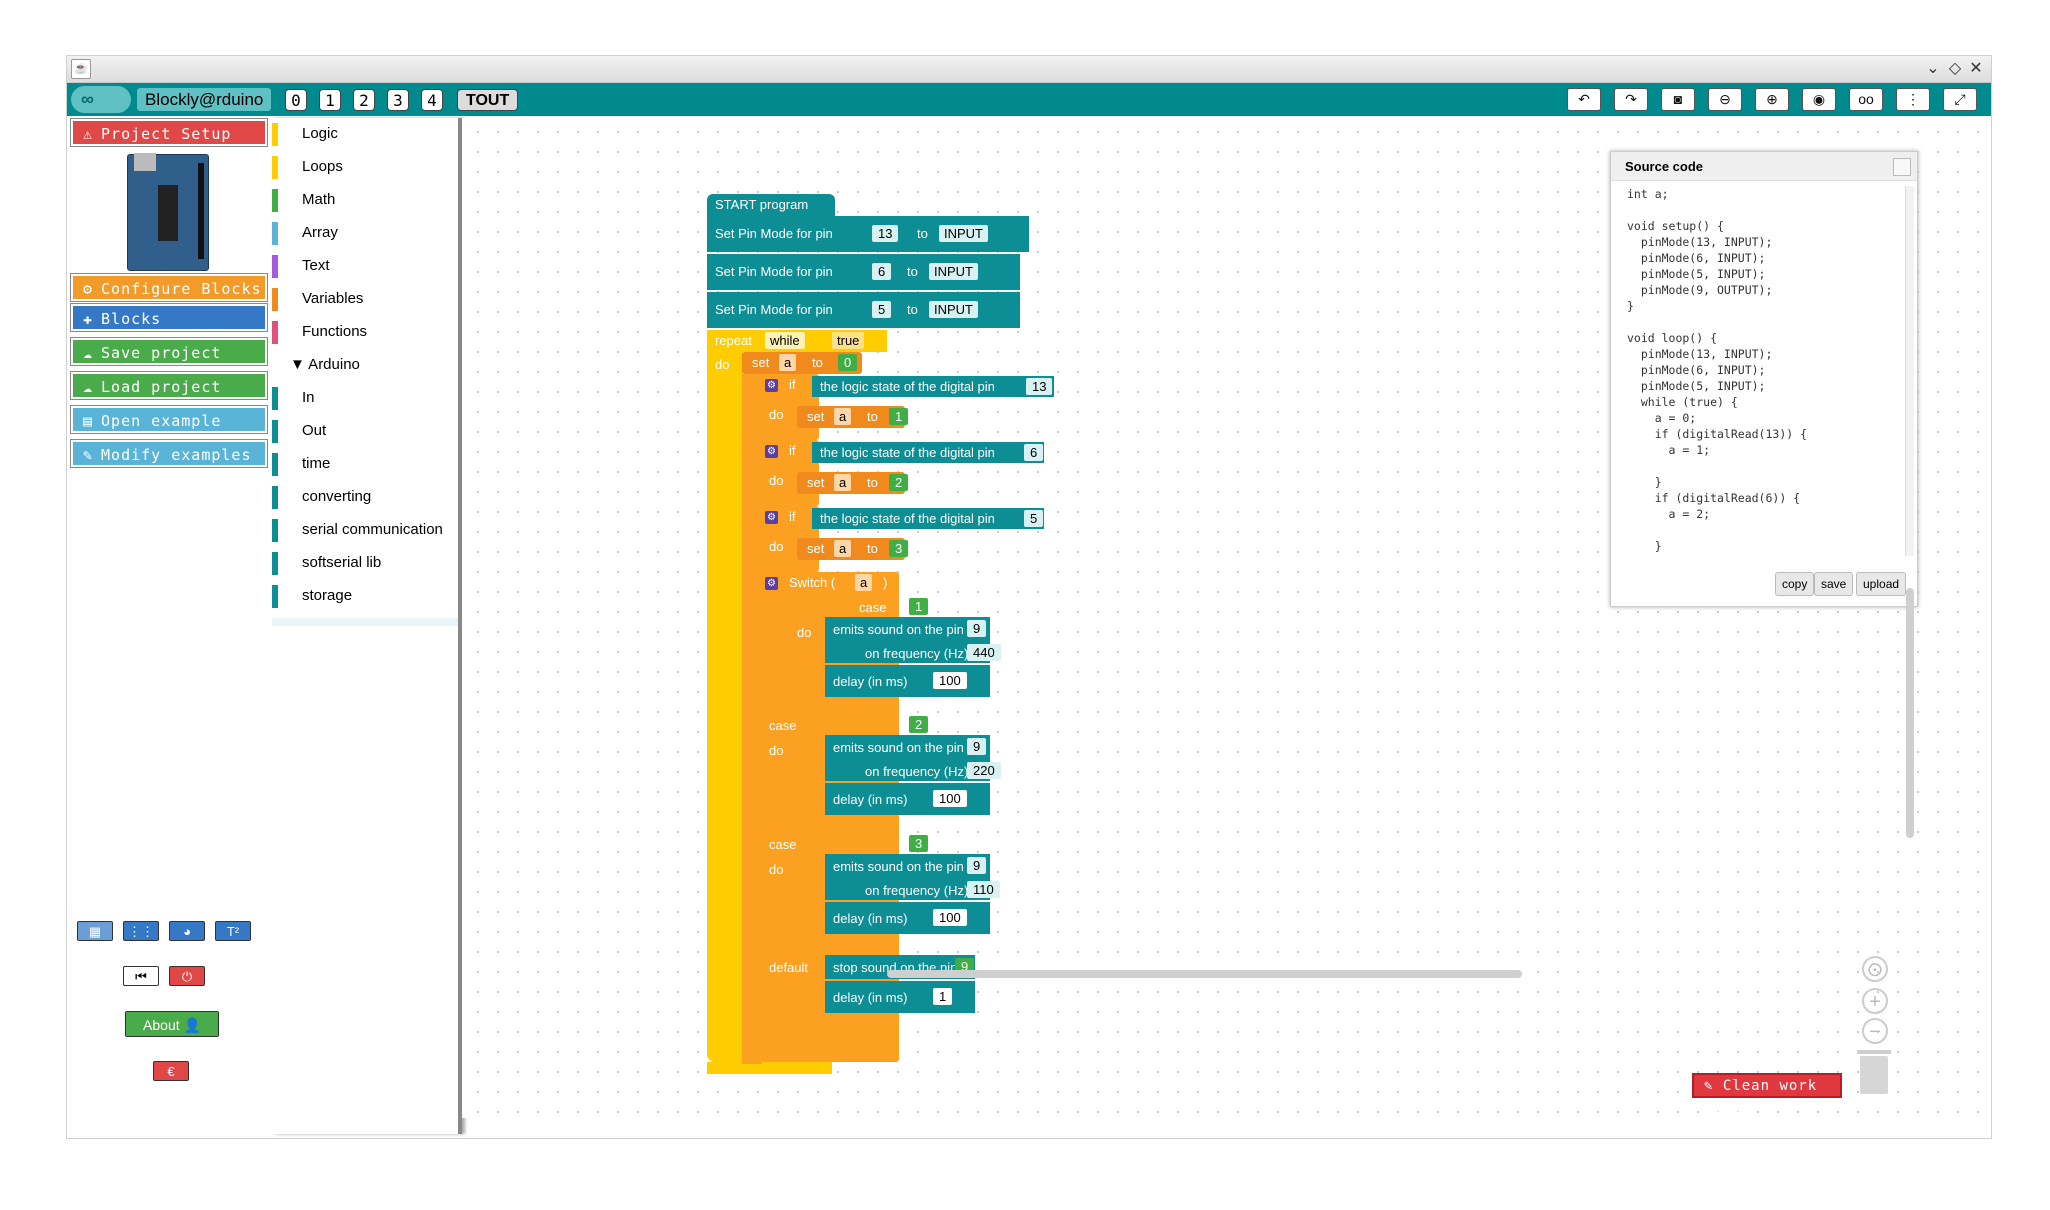 This screenshot has height=1210, width=2050. What do you see at coordinates (907, 681) in the screenshot?
I see `delay-block-1: delay (in ms) 100` at bounding box center [907, 681].